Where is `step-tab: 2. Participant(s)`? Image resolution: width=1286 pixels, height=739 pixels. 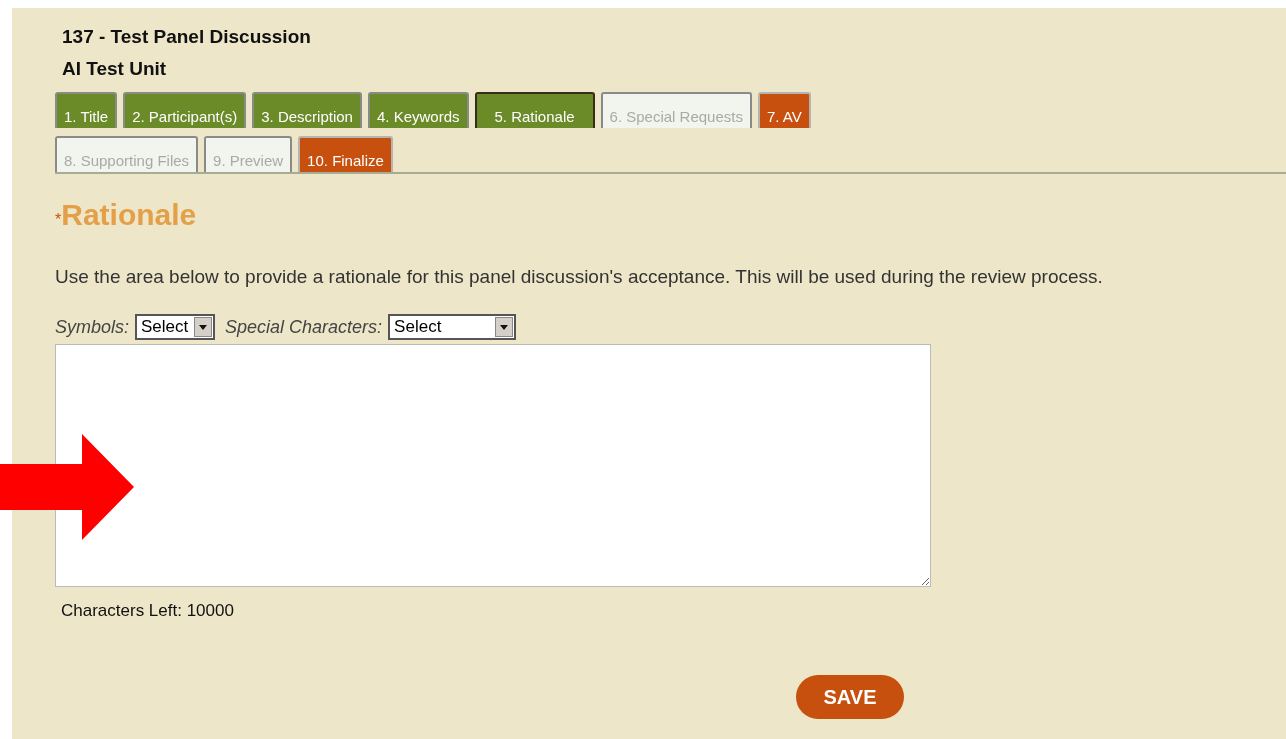 step-tab: 2. Participant(s) is located at coordinates (185, 110).